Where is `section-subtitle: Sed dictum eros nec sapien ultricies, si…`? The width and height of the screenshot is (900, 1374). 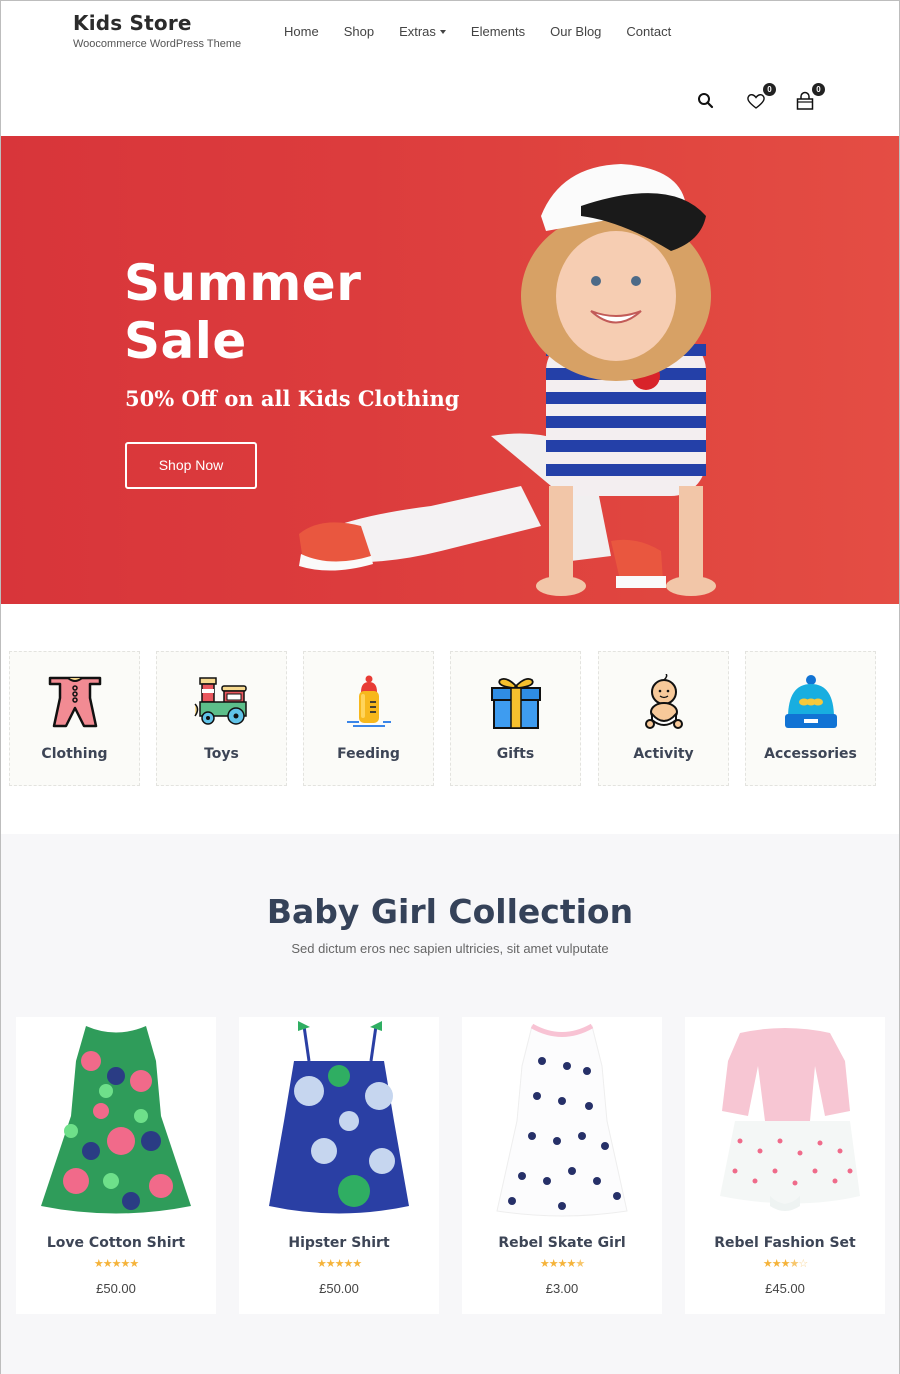 section-subtitle: Sed dictum eros nec sapien ultricies, si… is located at coordinates (450, 948).